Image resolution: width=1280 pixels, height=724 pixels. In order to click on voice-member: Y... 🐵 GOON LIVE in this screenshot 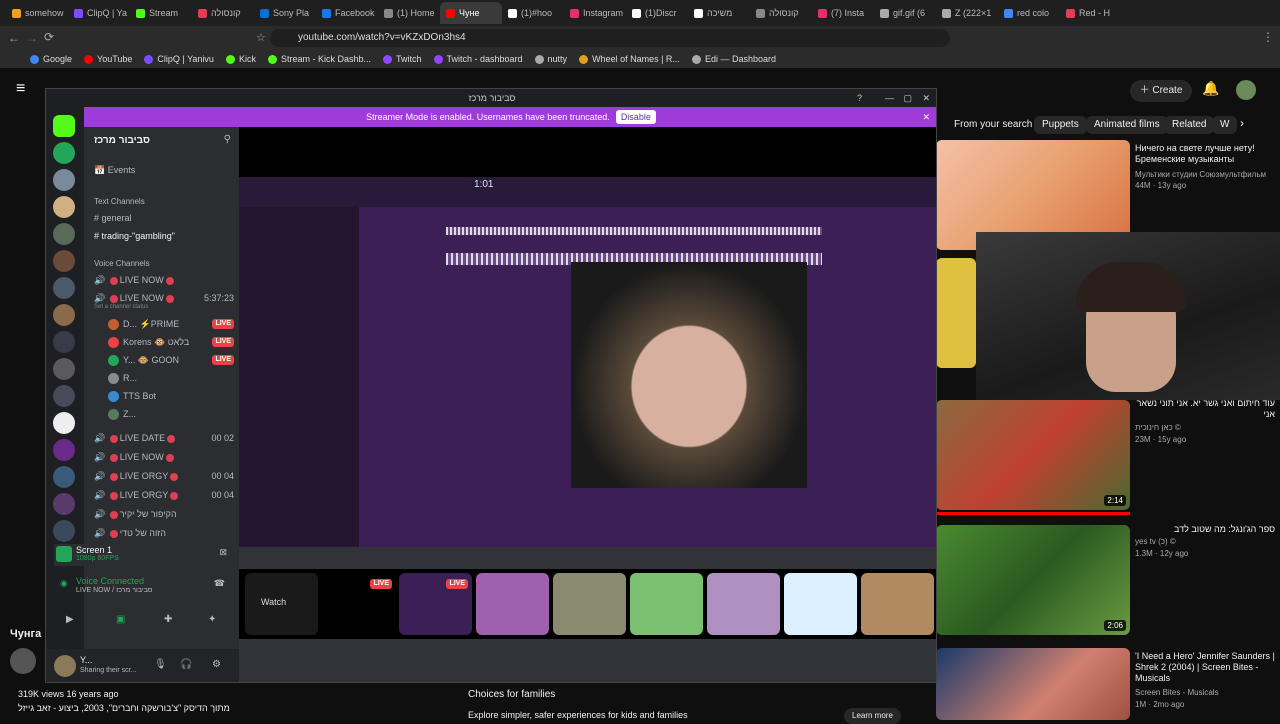, I will do `click(171, 361)`.